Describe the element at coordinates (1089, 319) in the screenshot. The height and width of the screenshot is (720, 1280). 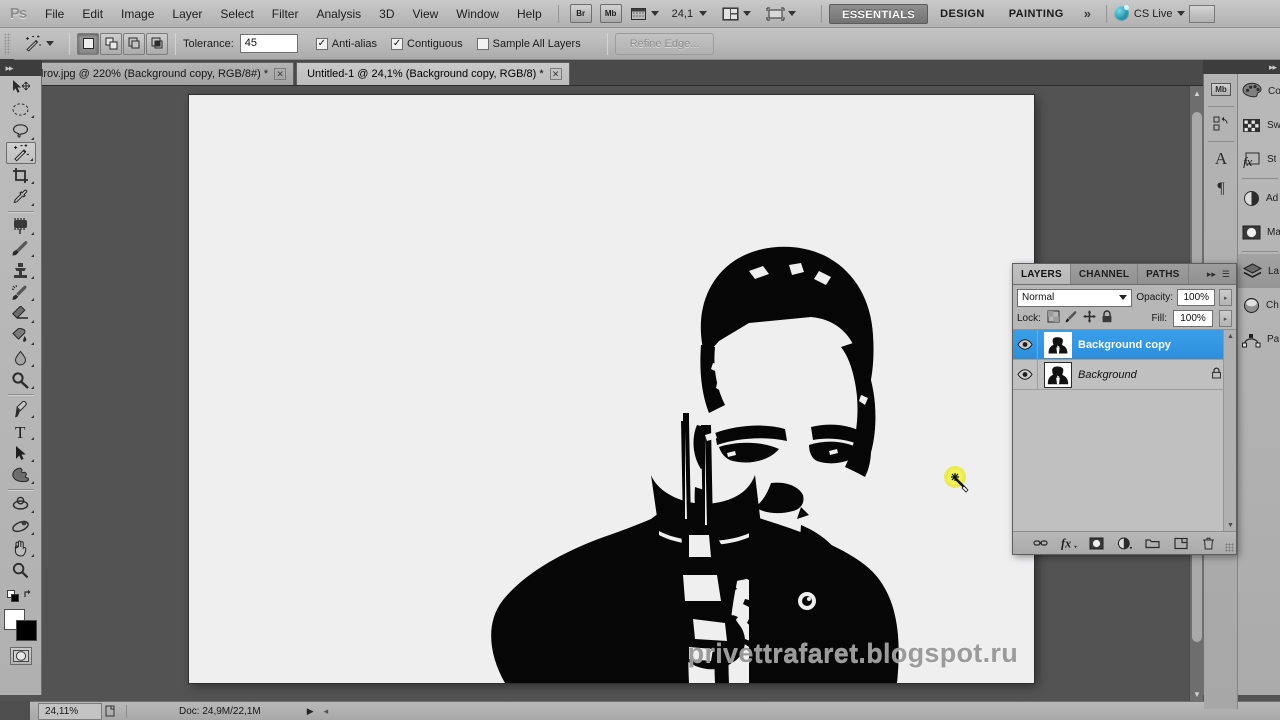
I see `lock-position-icon` at that location.